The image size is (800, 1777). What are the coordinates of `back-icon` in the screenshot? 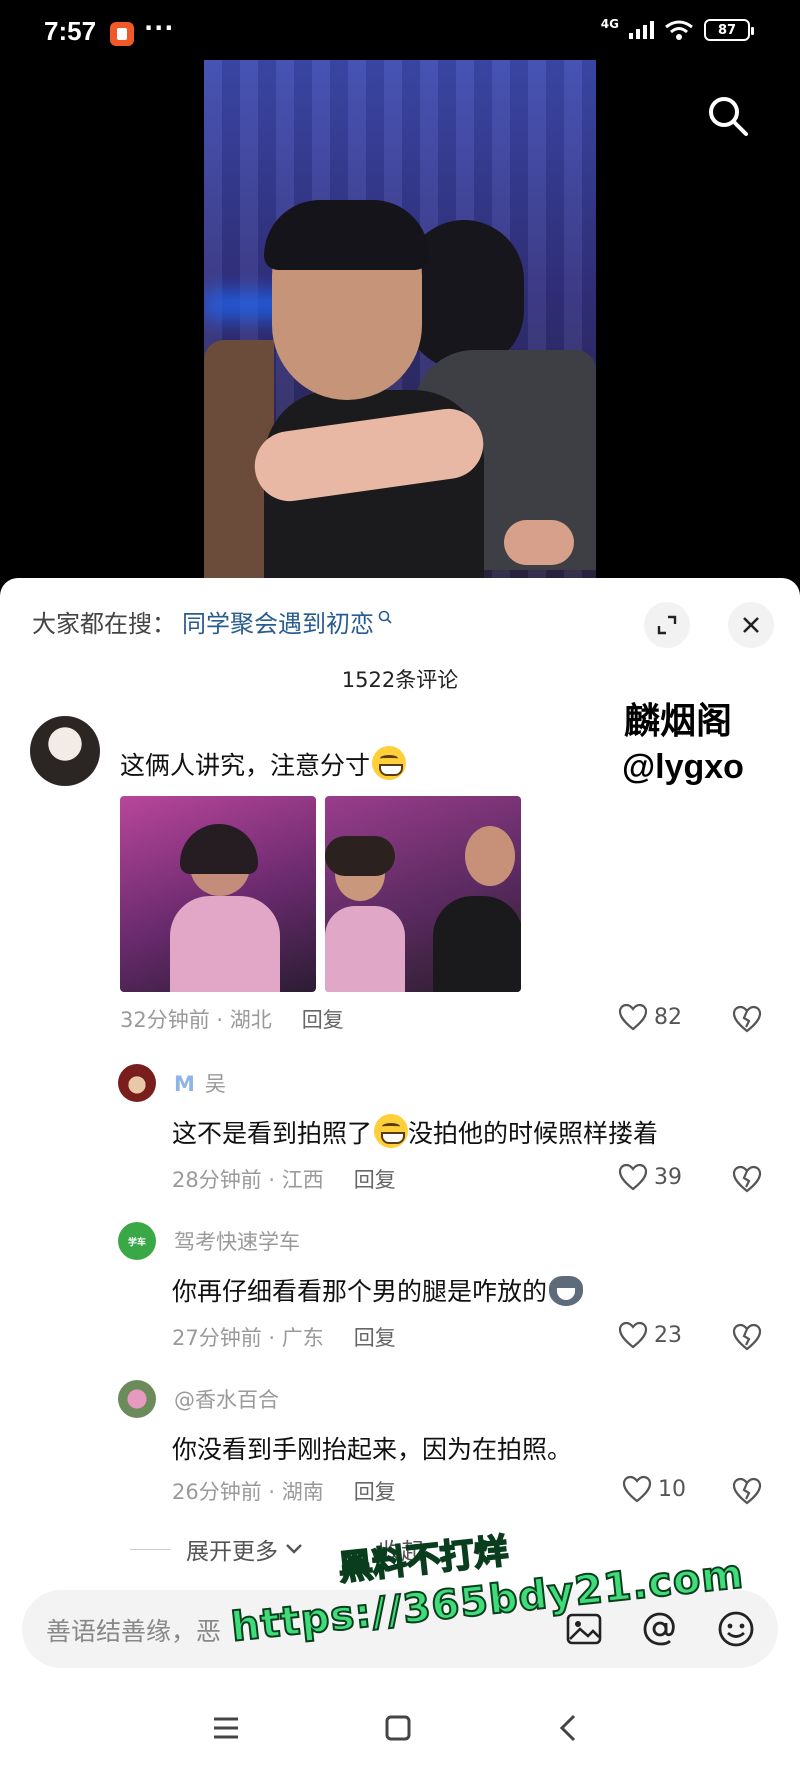 It's located at (570, 1728).